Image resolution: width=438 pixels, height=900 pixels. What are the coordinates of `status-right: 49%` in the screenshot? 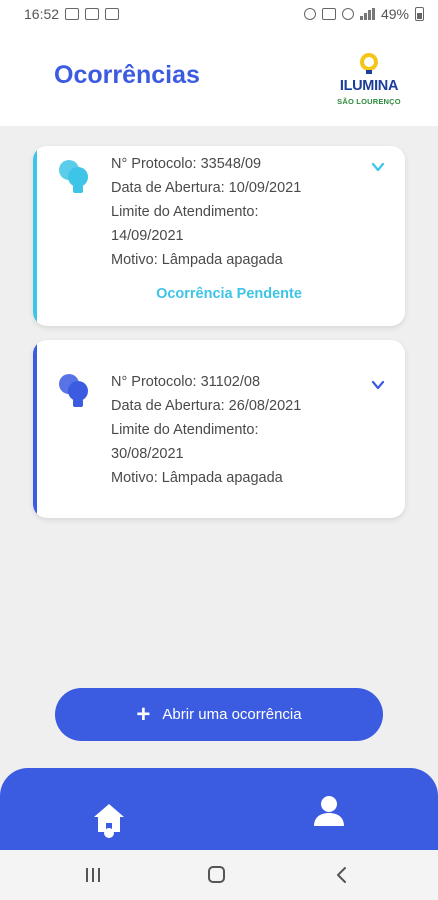 It's located at (363, 14).